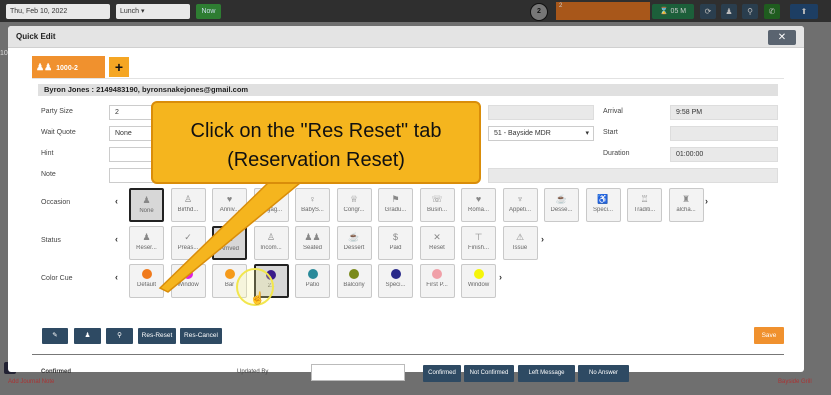 The height and width of the screenshot is (395, 831). Describe the element at coordinates (316, 160) in the screenshot. I see `callout-line-2: (Reservation Reset)` at that location.